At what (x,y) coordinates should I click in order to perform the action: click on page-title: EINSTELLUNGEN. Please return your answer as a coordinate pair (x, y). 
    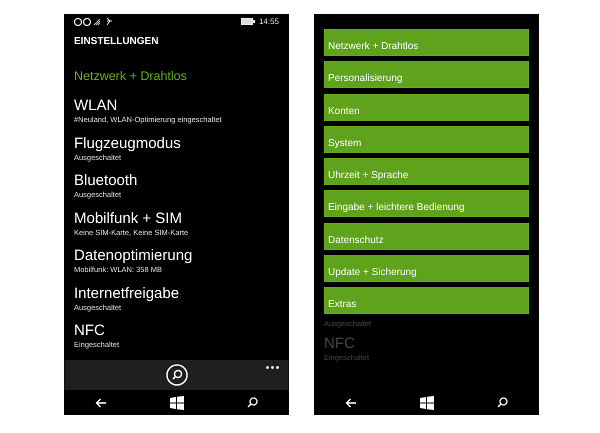
    Looking at the image, I should click on (116, 41).